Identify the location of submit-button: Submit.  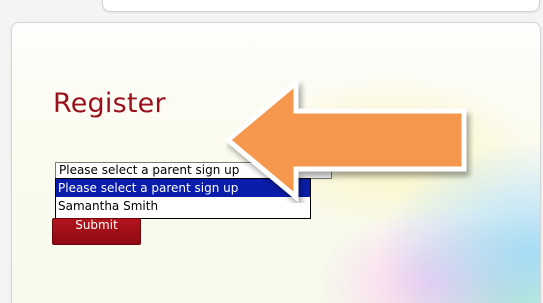
(96, 231).